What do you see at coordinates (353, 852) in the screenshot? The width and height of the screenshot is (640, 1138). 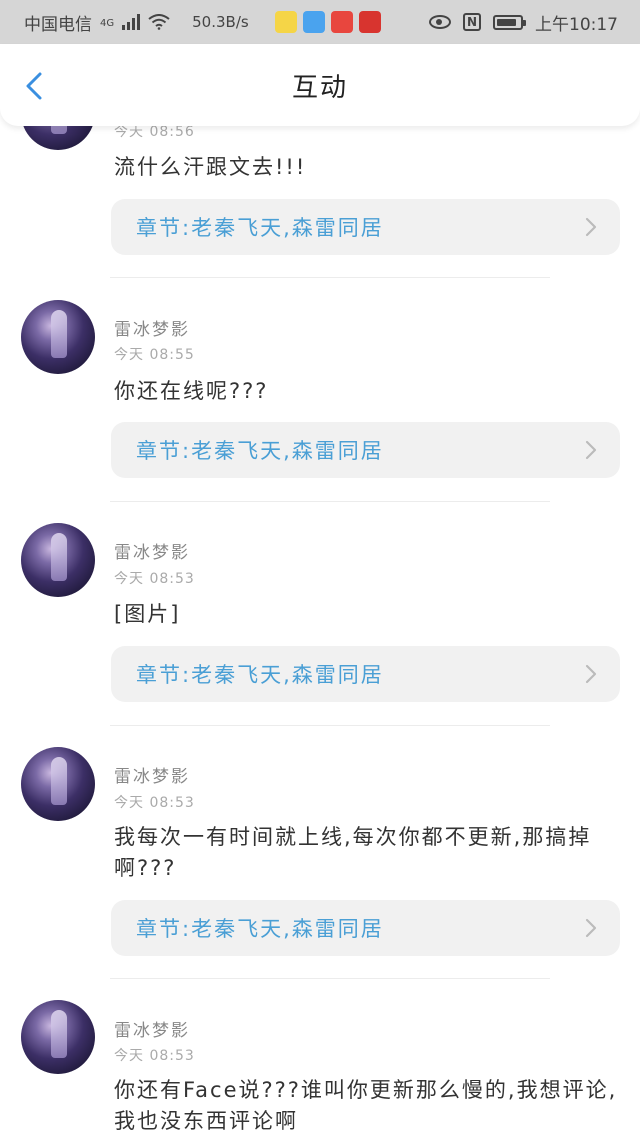 I see `message-text: 我每次一有时间就上线,每次你都不更新,那搞掉啊???` at bounding box center [353, 852].